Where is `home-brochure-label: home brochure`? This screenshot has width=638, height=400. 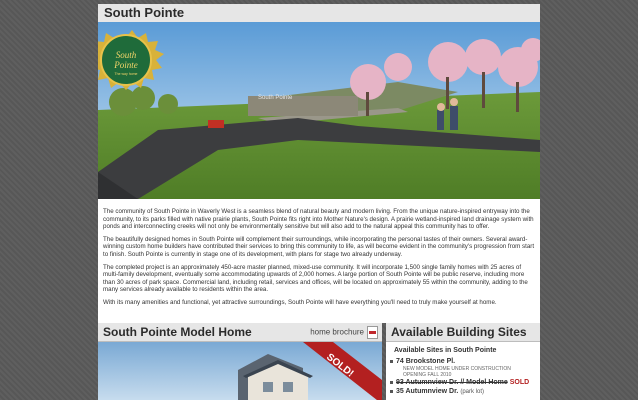 home-brochure-label: home brochure is located at coordinates (337, 332).